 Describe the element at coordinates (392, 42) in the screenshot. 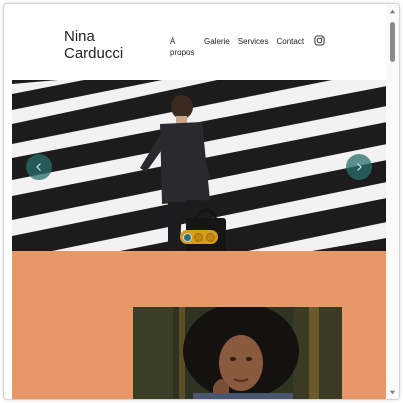

I see `scrollbar-thumb` at that location.